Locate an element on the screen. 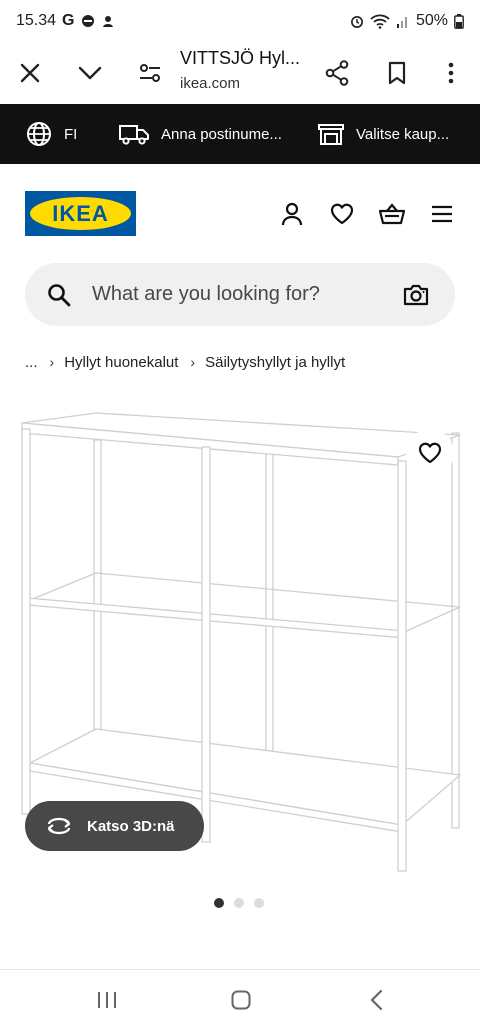  browser-toolbar: VITTSJÖ Hyl... ikea.com is located at coordinates (240, 73).